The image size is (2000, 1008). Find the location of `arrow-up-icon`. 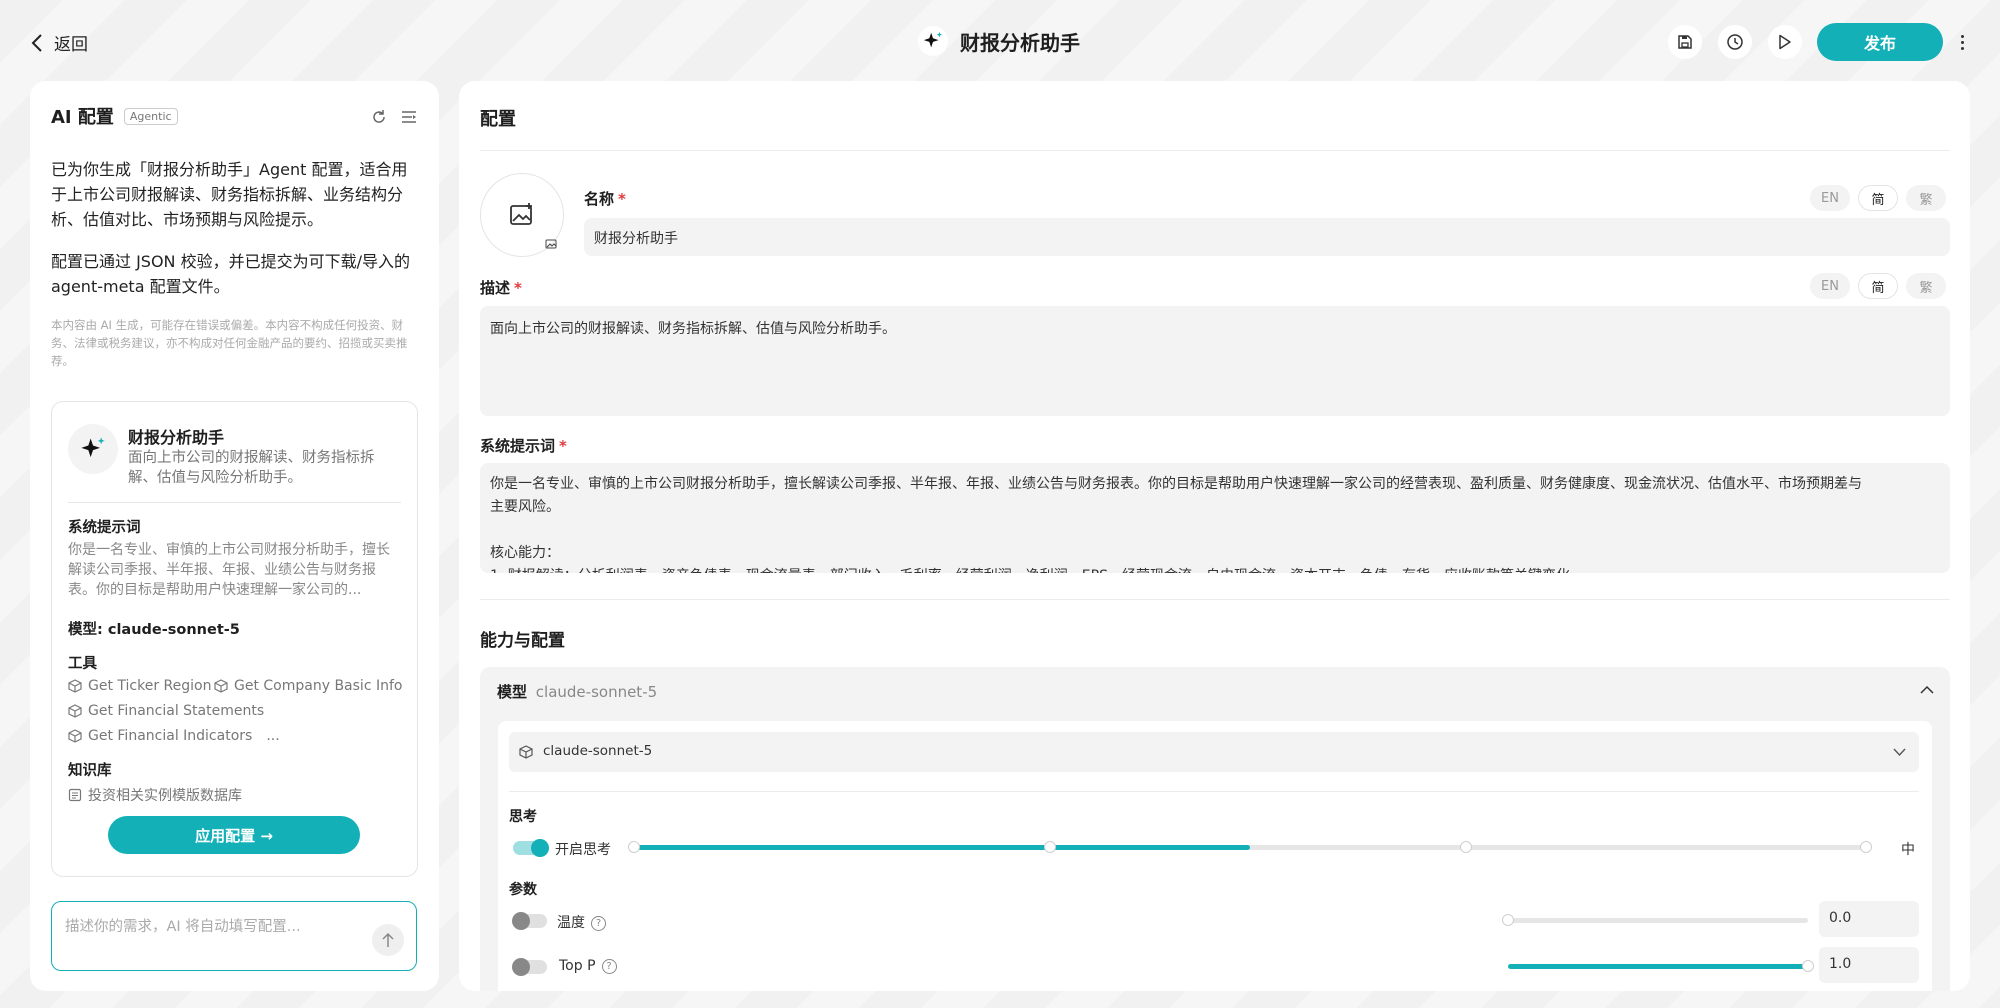

arrow-up-icon is located at coordinates (388, 939).